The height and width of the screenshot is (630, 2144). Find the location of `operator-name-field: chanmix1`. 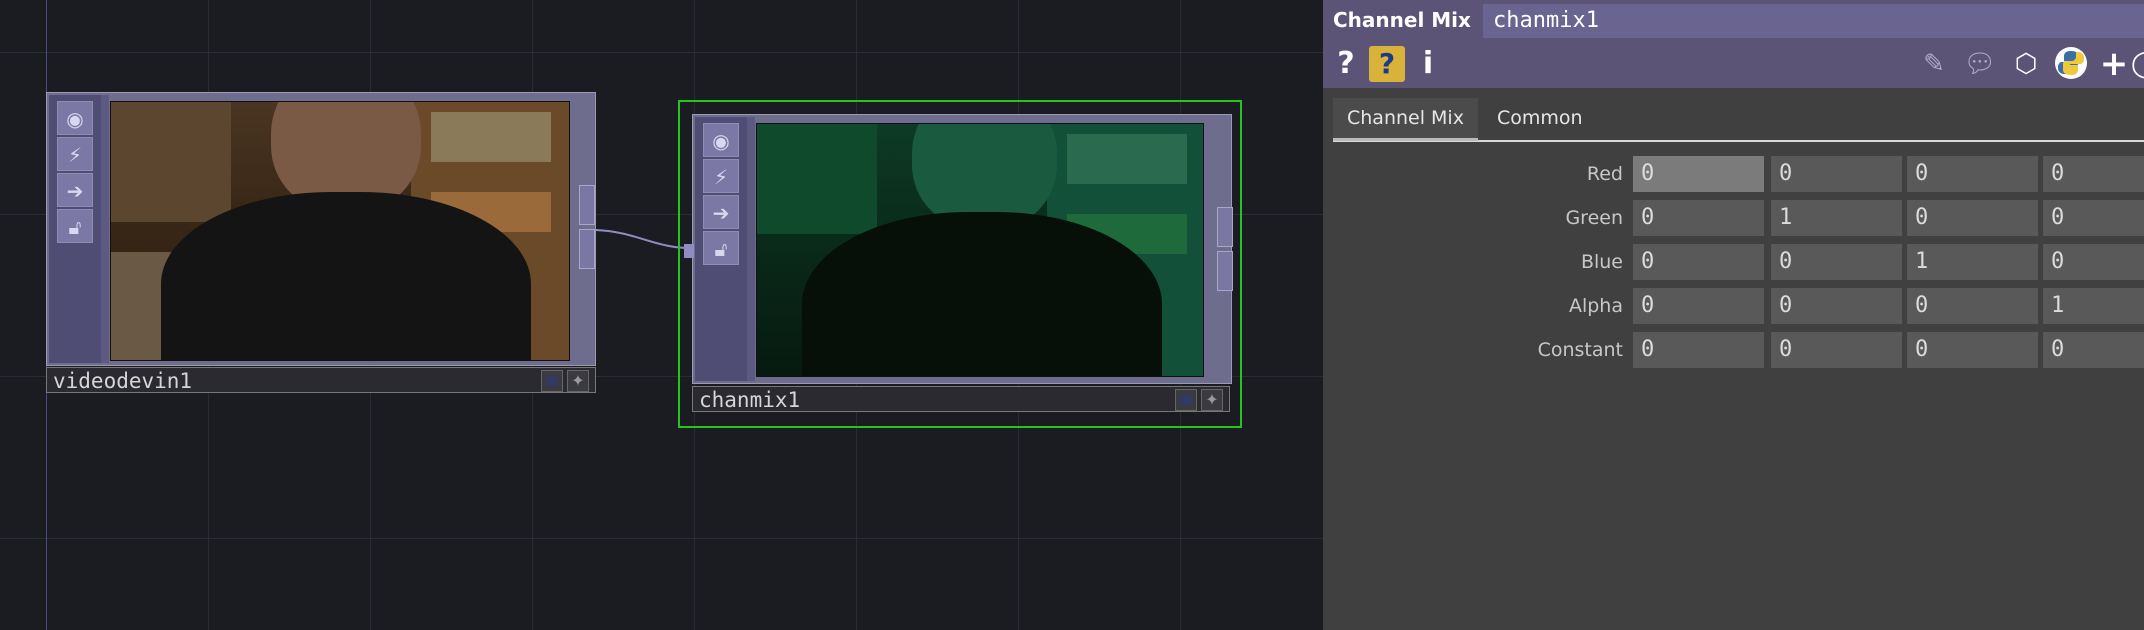

operator-name-field: chanmix1 is located at coordinates (1813, 21).